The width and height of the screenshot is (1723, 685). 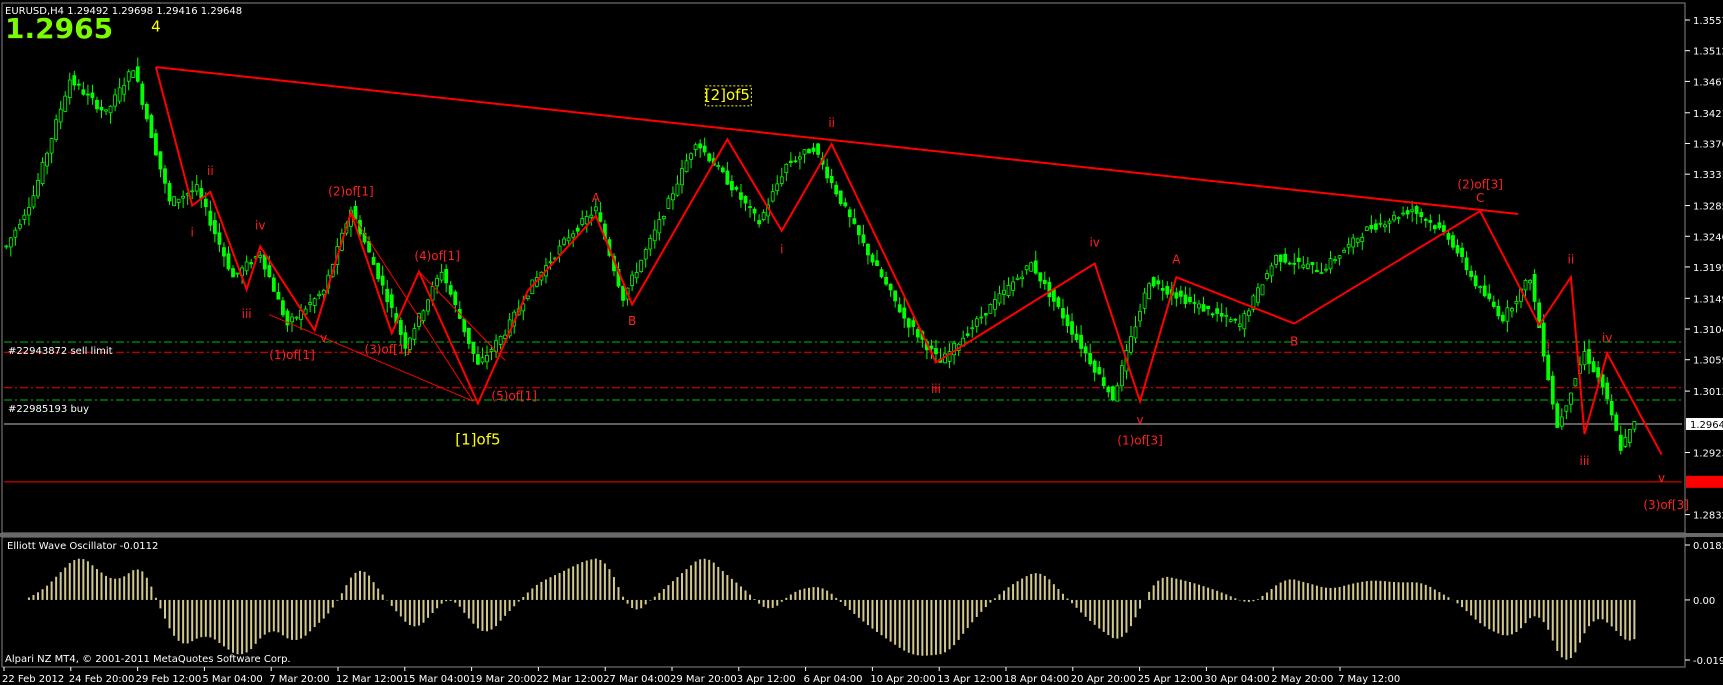 What do you see at coordinates (1708, 207) in the screenshot?
I see `price-tick-label: 1.32850` at bounding box center [1708, 207].